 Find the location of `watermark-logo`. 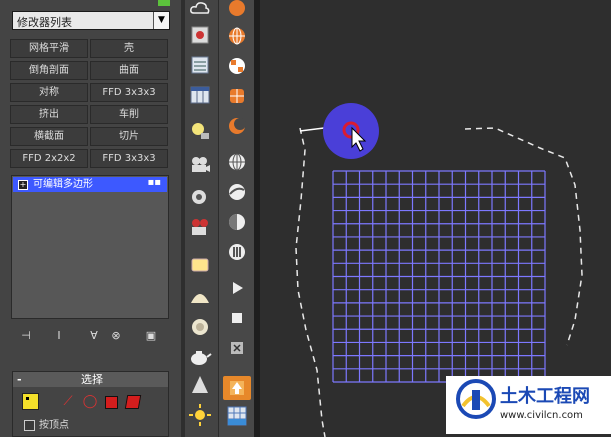

watermark-logo is located at coordinates (476, 399).